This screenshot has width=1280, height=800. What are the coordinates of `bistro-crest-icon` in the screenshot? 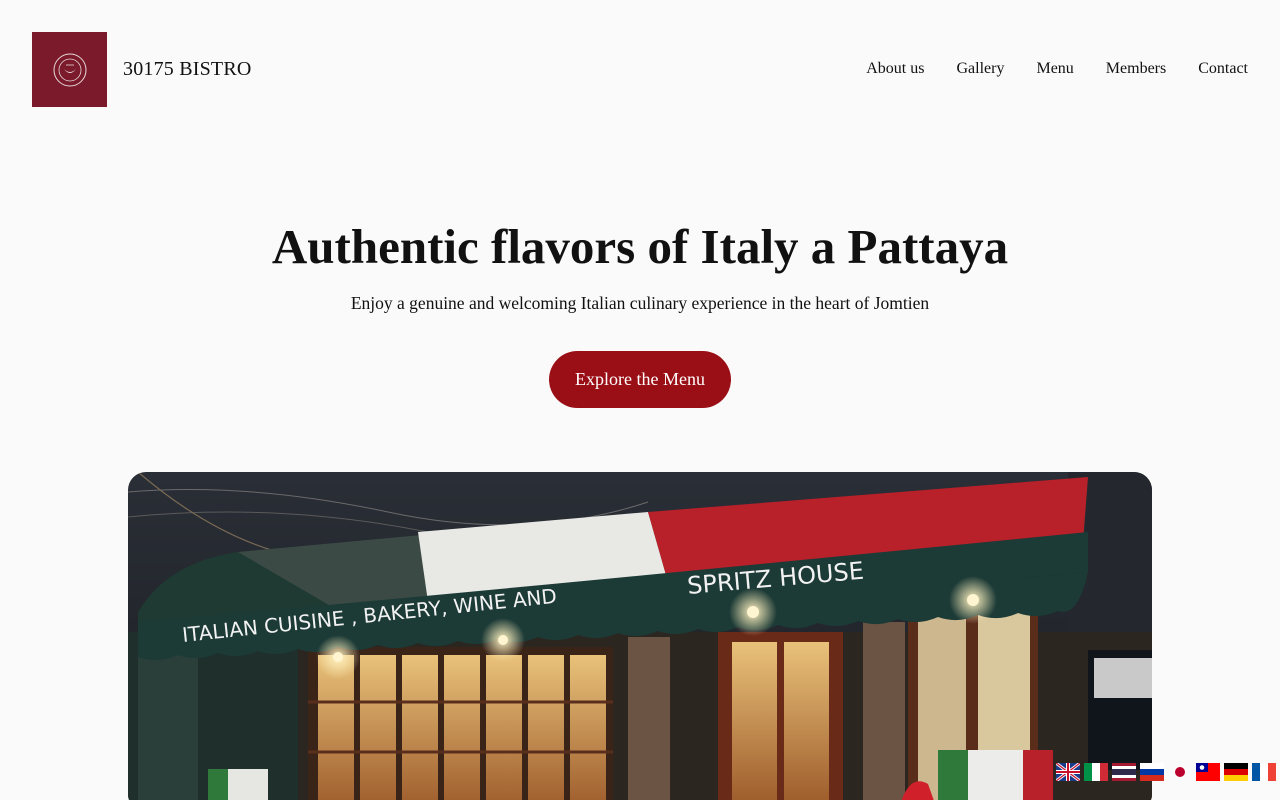 It's located at (69, 69).